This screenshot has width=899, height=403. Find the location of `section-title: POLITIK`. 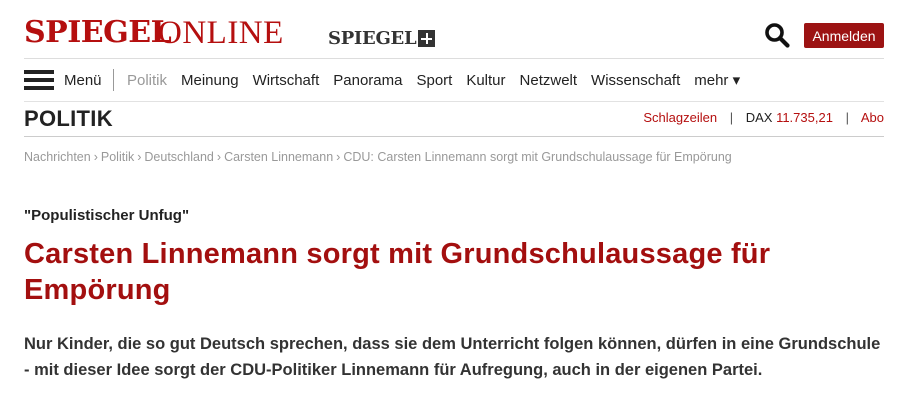

section-title: POLITIK is located at coordinates (68, 119).